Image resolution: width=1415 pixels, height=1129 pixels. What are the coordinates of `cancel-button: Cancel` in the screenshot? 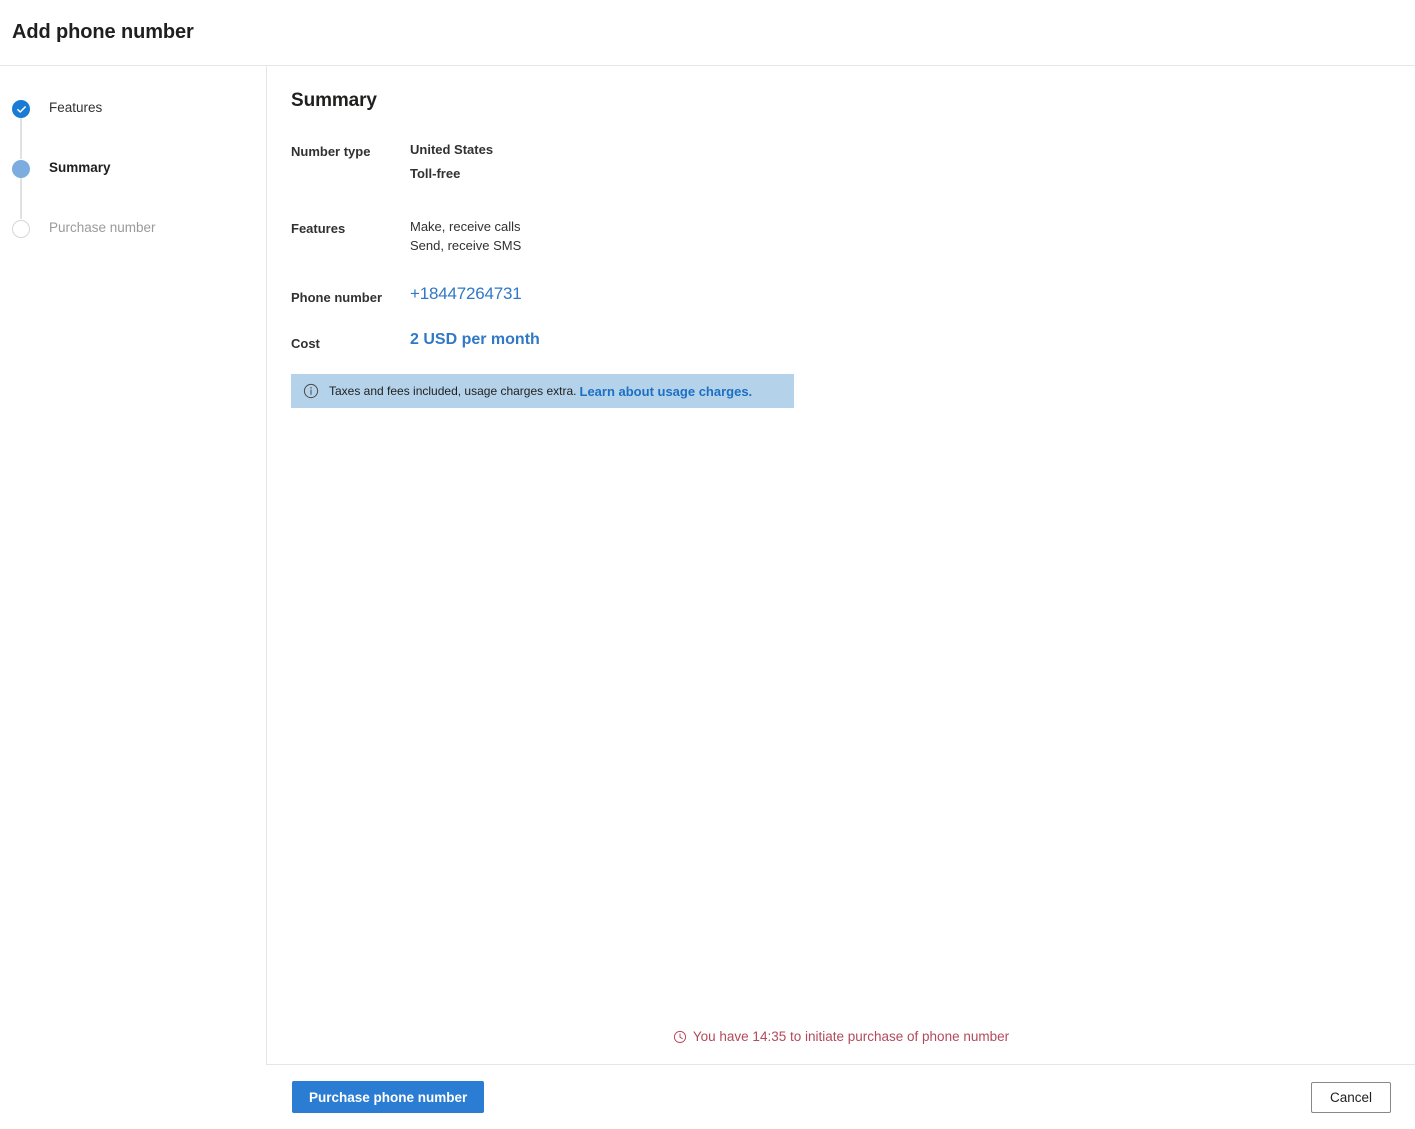 It's located at (1350, 1097).